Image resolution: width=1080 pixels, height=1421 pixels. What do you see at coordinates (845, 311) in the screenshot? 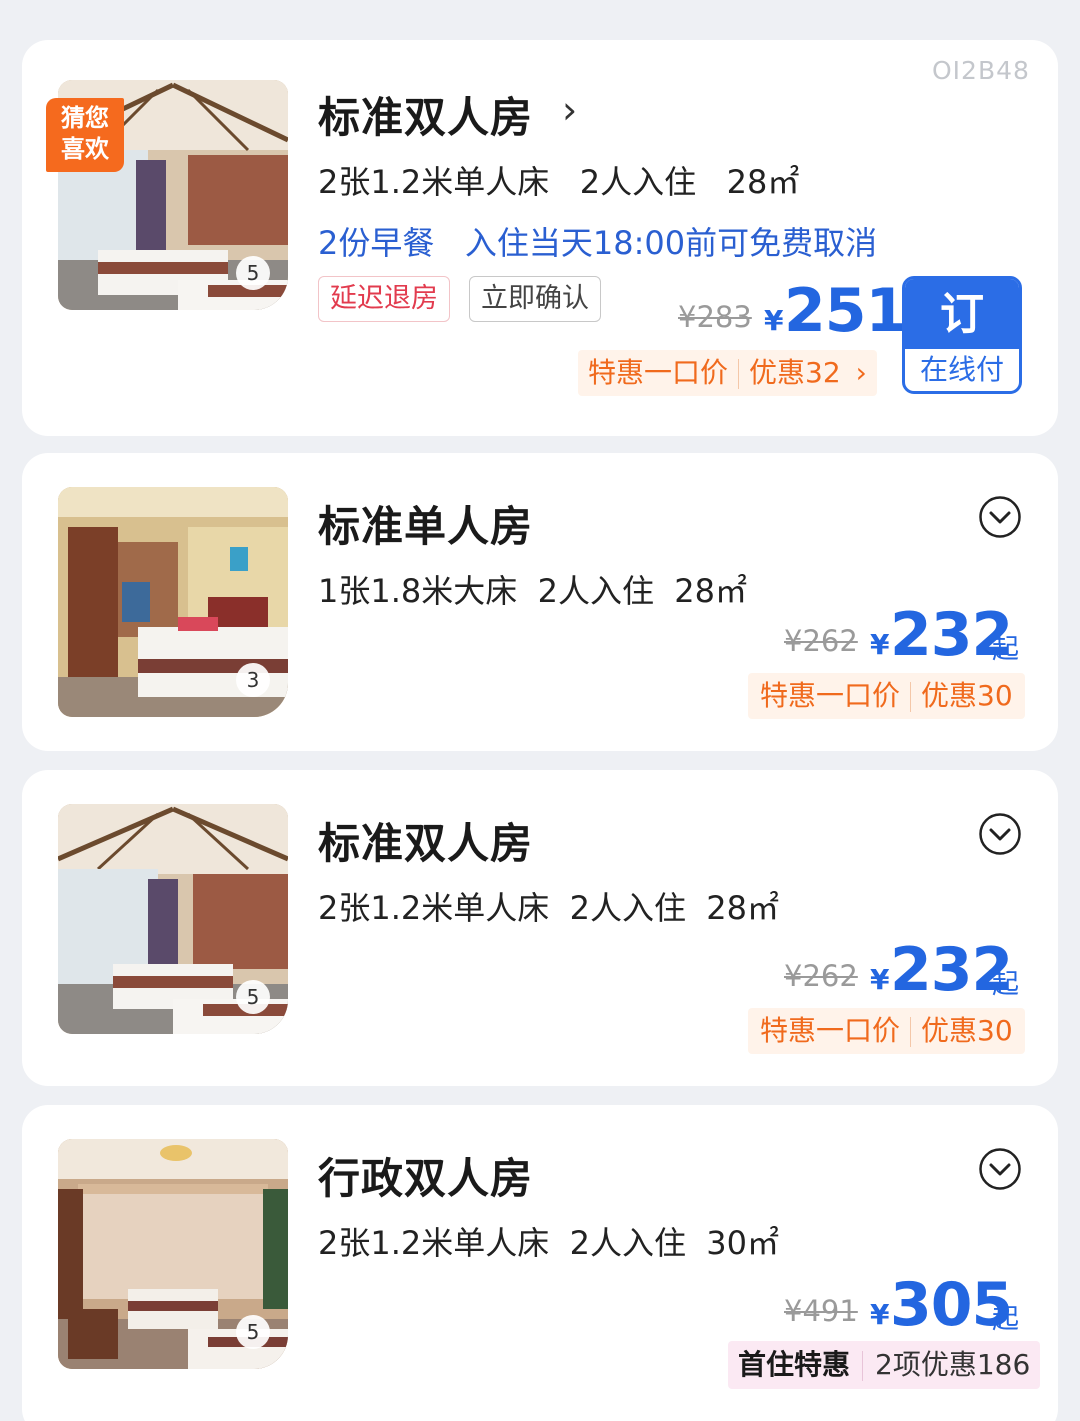
I see `current-price: 251` at bounding box center [845, 311].